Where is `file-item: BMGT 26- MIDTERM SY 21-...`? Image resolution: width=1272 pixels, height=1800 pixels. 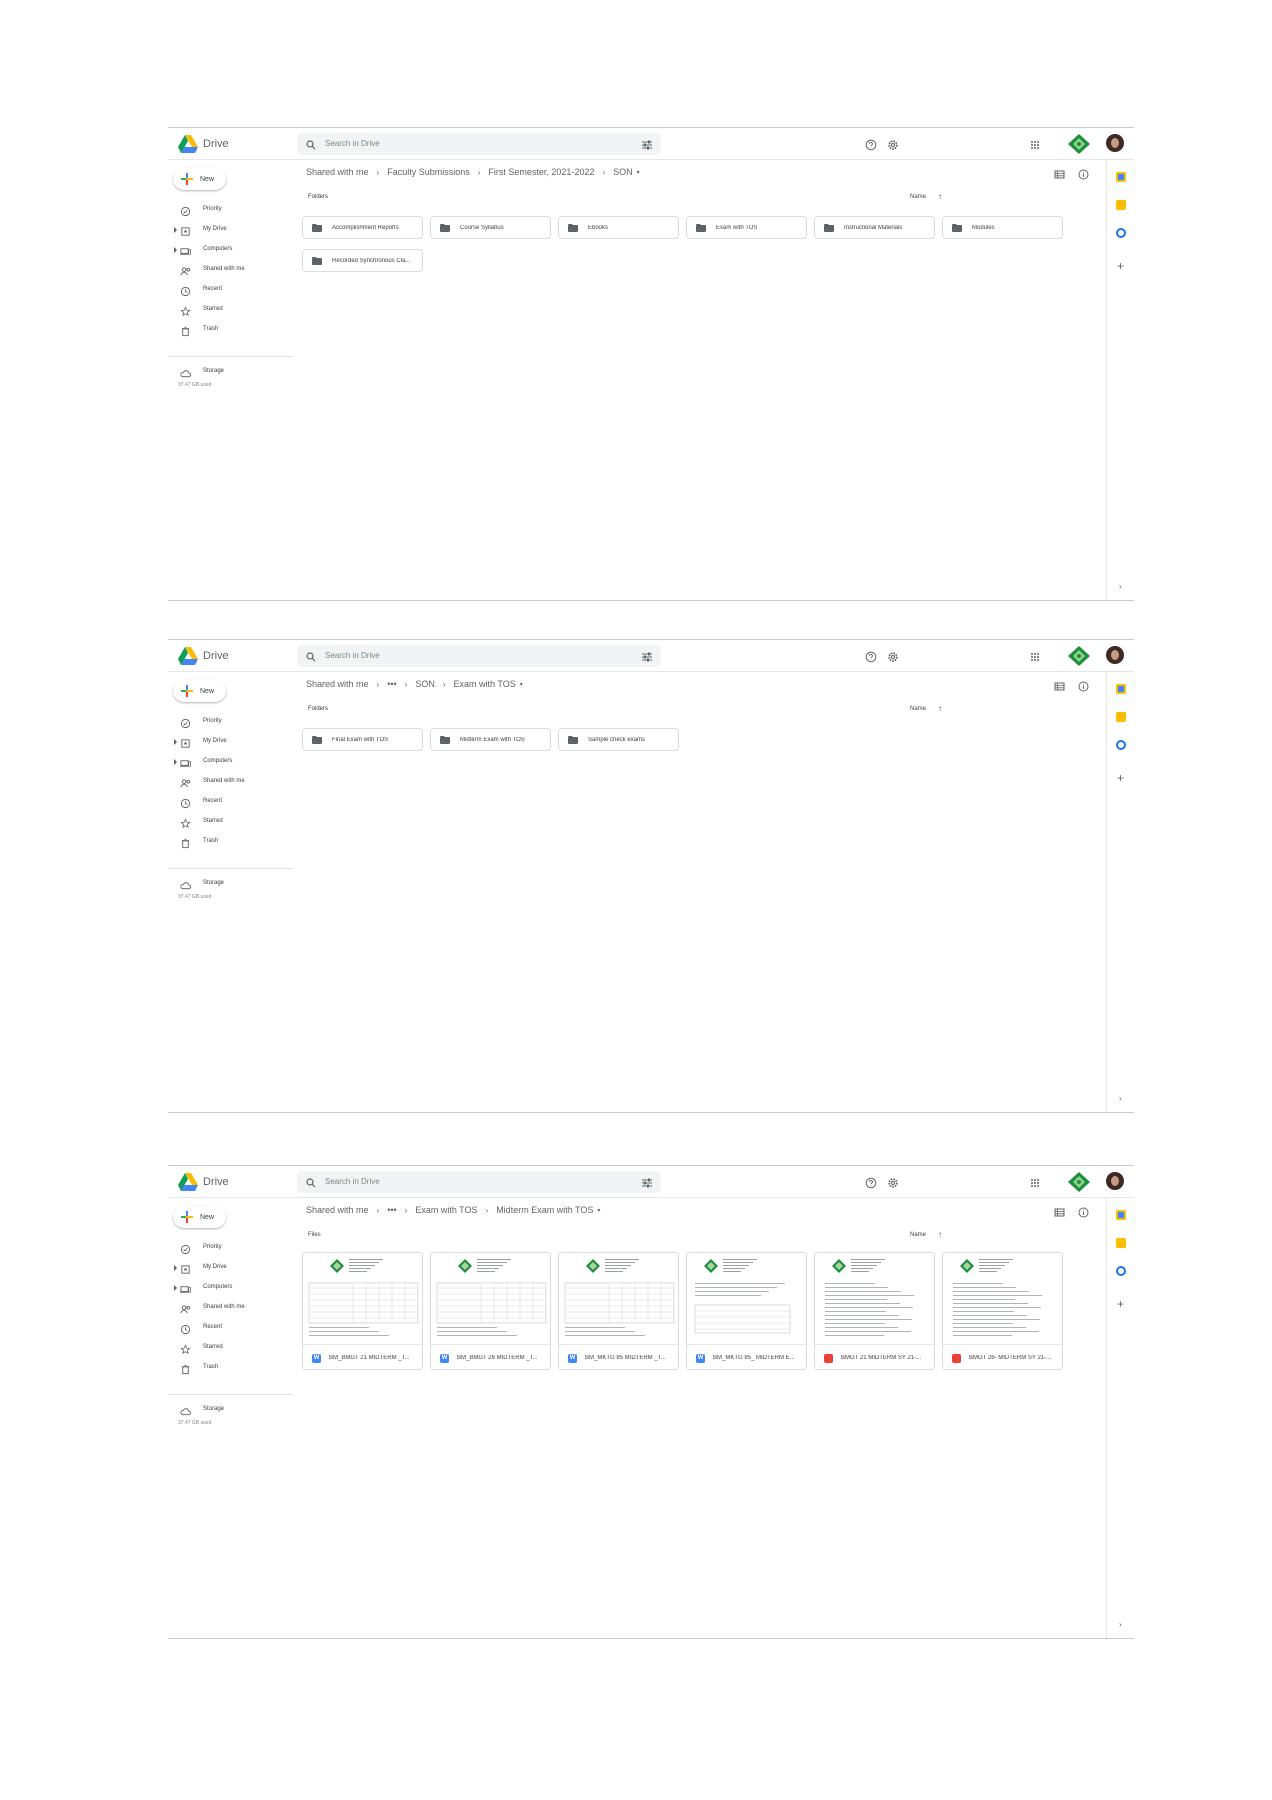 file-item: BMGT 26- MIDTERM SY 21-... is located at coordinates (1002, 1311).